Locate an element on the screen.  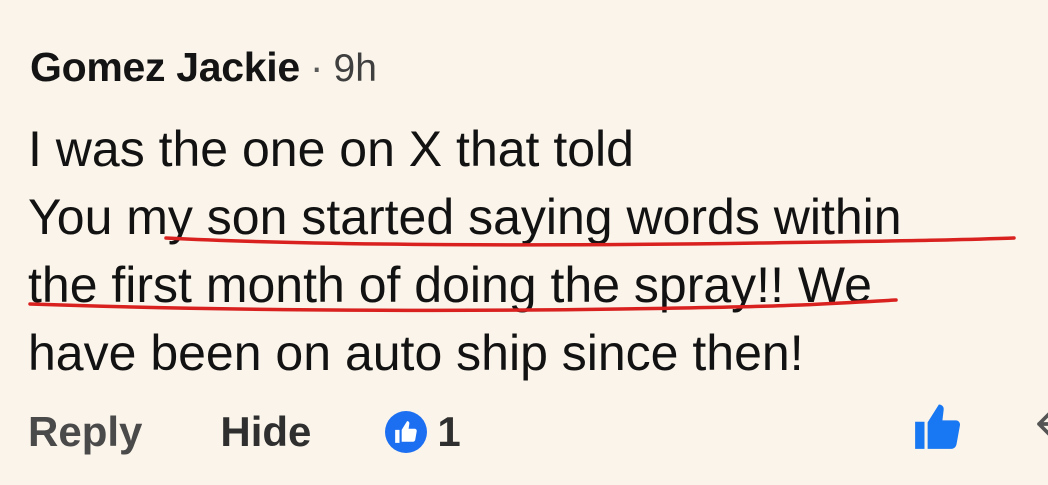
comment-actions: Reply Hide 1 is located at coordinates (244, 432).